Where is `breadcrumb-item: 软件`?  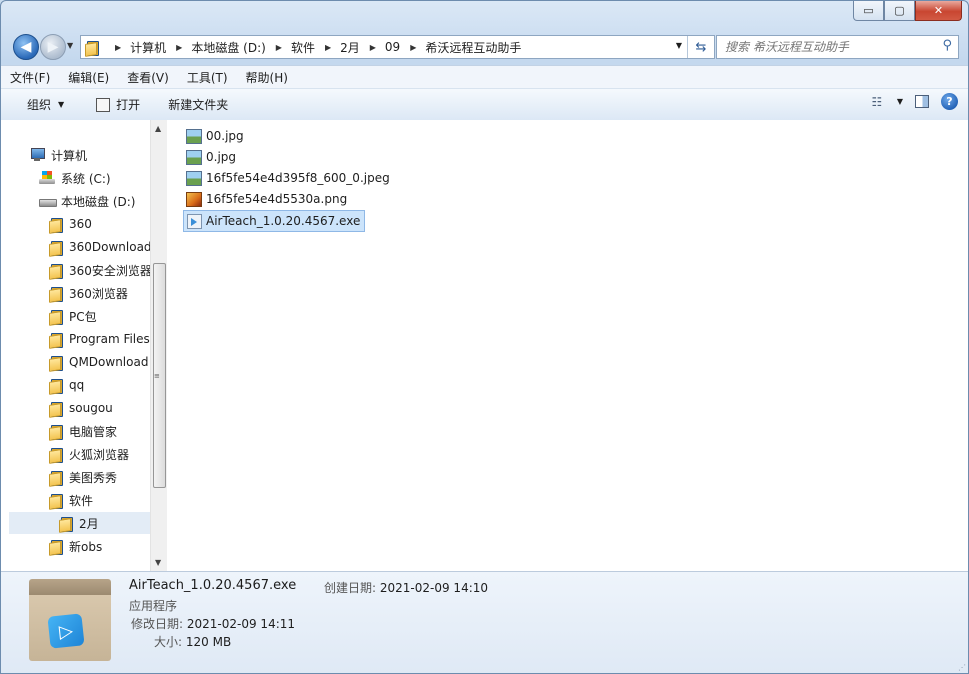 breadcrumb-item: 软件 is located at coordinates (303, 47).